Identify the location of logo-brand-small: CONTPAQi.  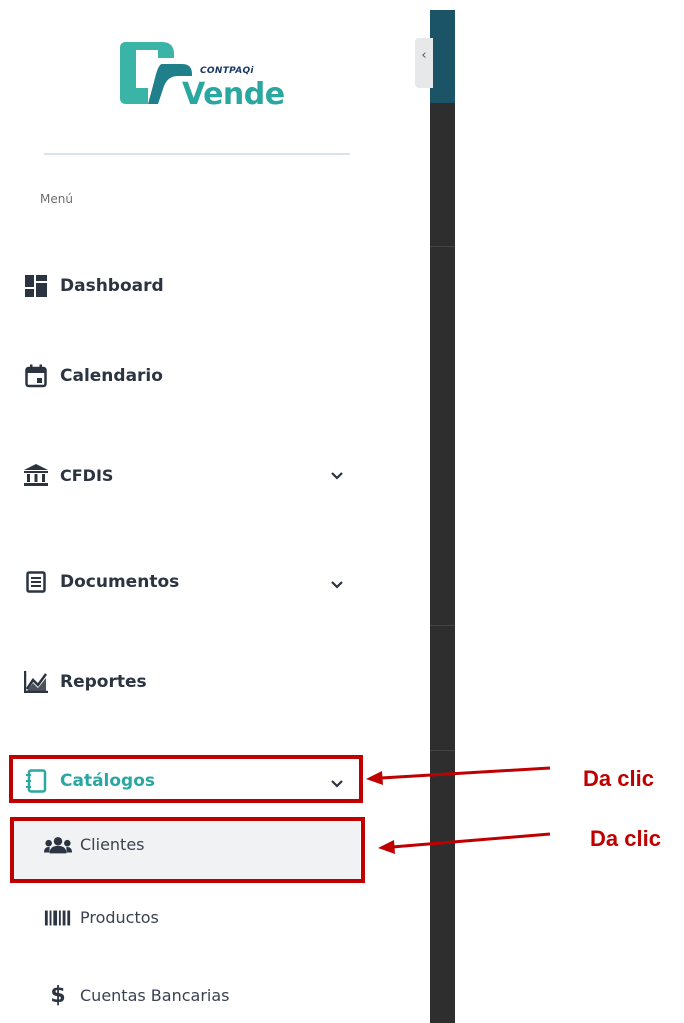
(227, 71).